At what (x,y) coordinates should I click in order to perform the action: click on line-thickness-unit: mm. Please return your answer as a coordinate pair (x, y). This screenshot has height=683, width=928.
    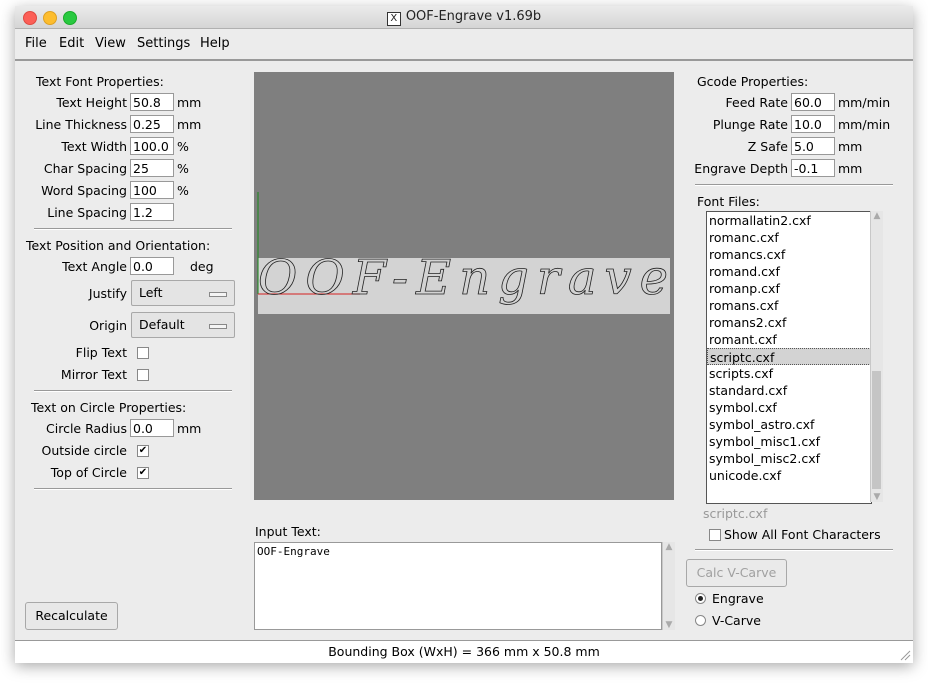
    Looking at the image, I should click on (189, 124).